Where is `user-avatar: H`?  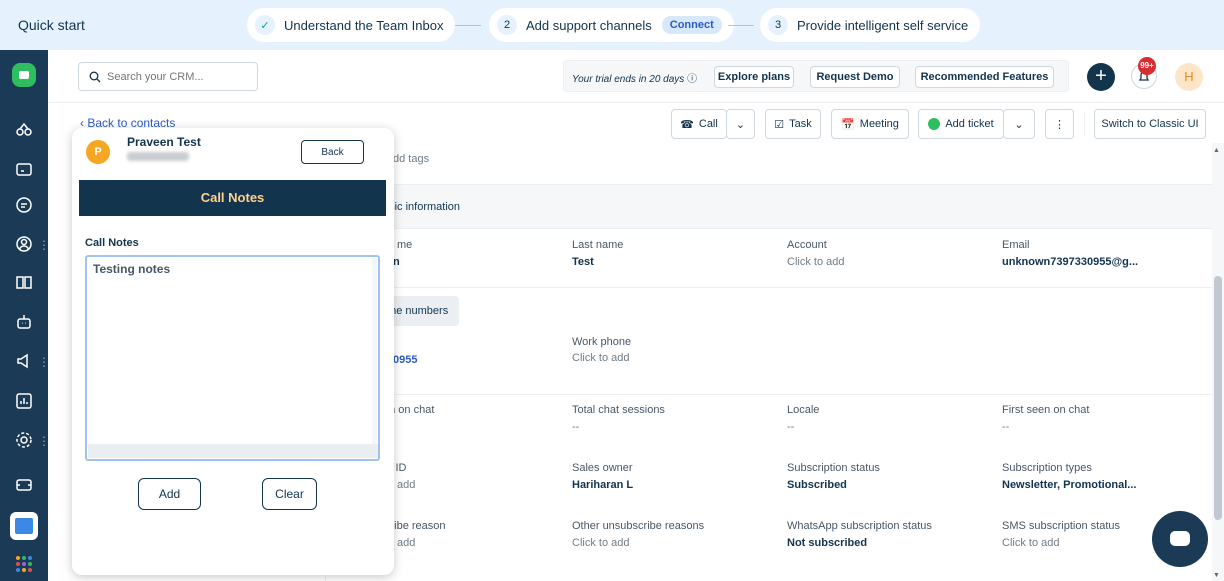 user-avatar: H is located at coordinates (1189, 77).